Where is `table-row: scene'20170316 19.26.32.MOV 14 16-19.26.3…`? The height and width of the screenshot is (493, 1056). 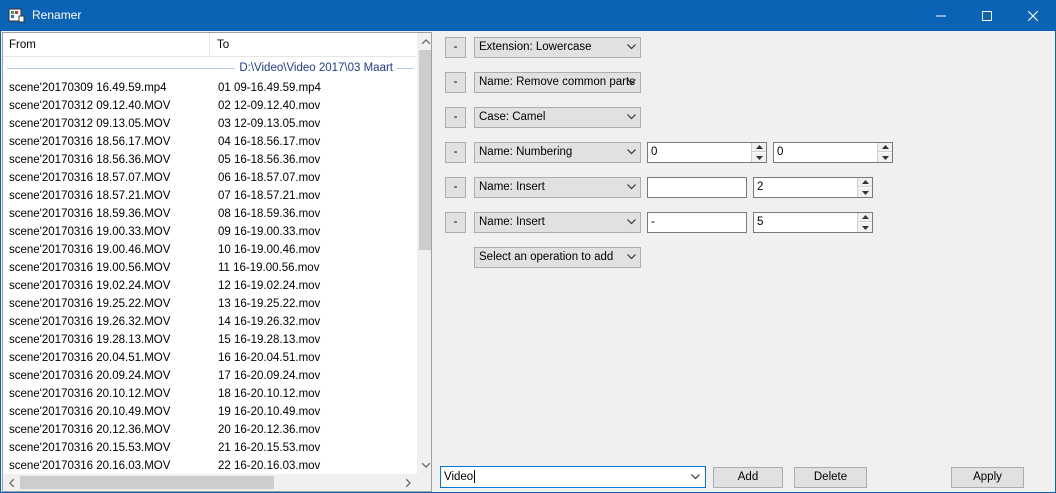
table-row: scene'20170316 19.26.32.MOV 14 16-19.26.3… is located at coordinates (210, 322).